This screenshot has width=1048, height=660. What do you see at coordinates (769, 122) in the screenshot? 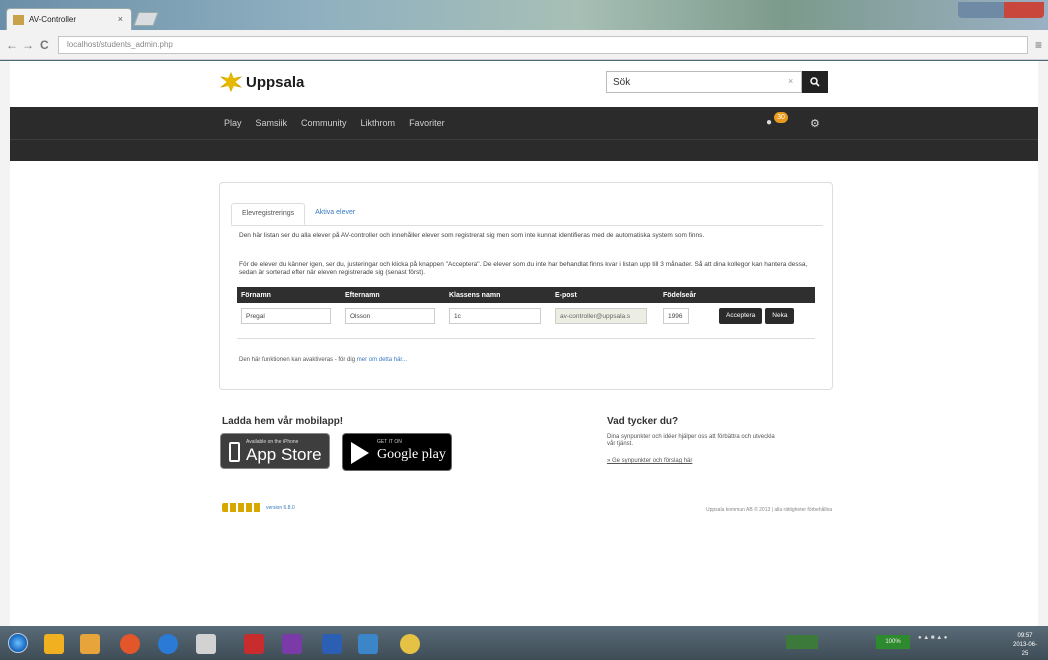
I see `user-icon: ●` at bounding box center [769, 122].